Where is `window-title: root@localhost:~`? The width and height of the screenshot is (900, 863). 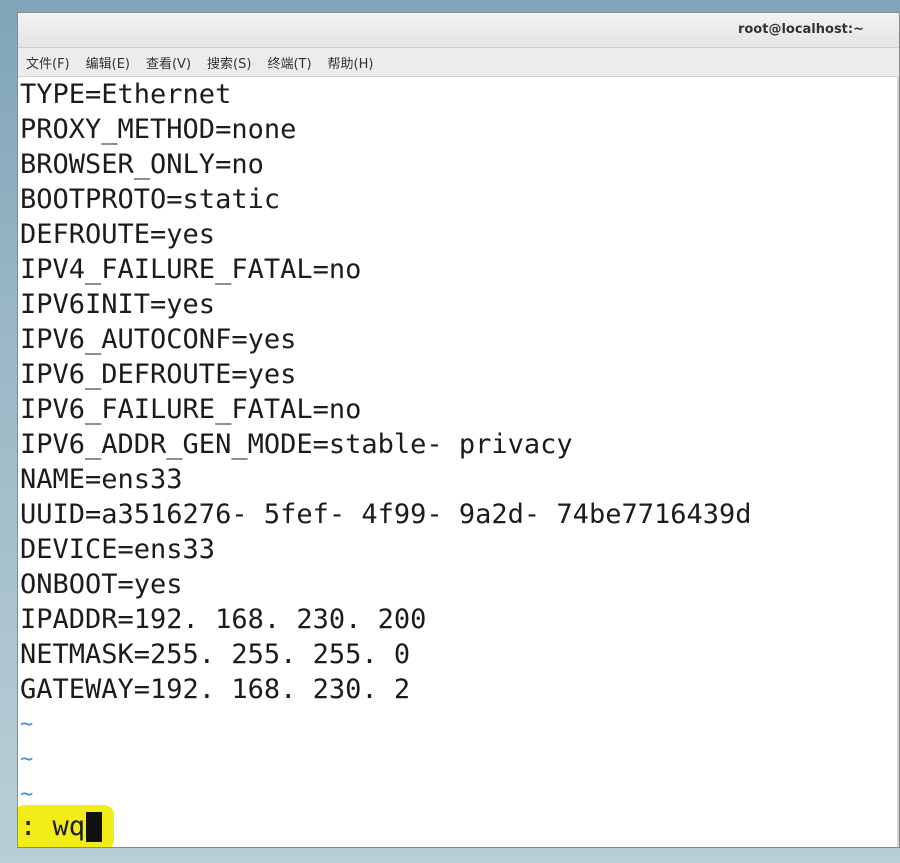
window-title: root@localhost:~ is located at coordinates (800, 29).